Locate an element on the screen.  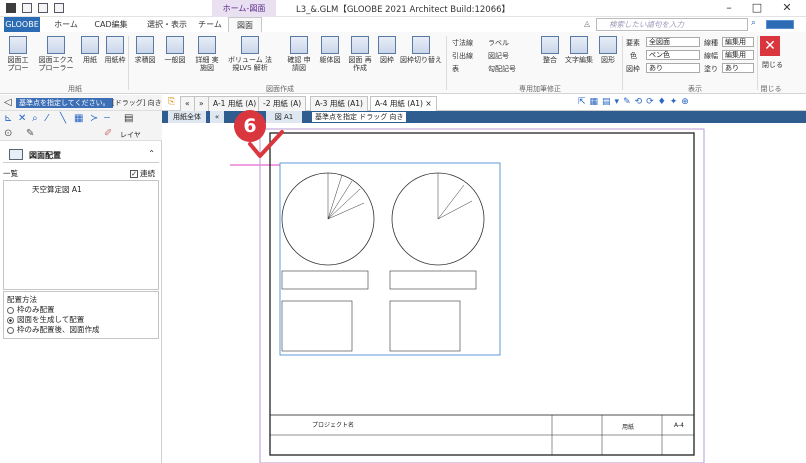
tab-scroll-left: « is located at coordinates (187, 103).